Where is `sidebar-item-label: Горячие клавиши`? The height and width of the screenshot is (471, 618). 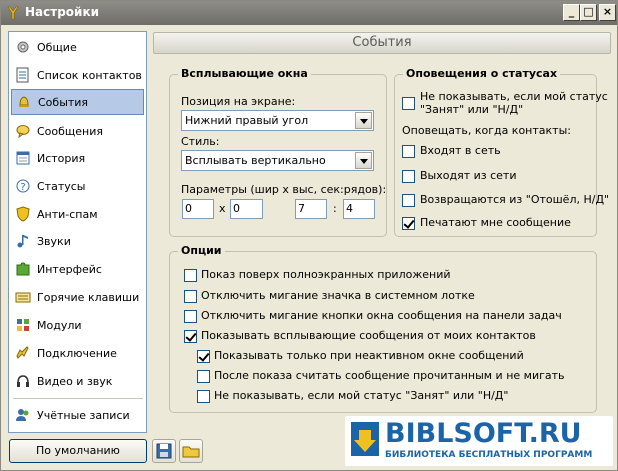 sidebar-item-label: Горячие клавиши is located at coordinates (88, 297).